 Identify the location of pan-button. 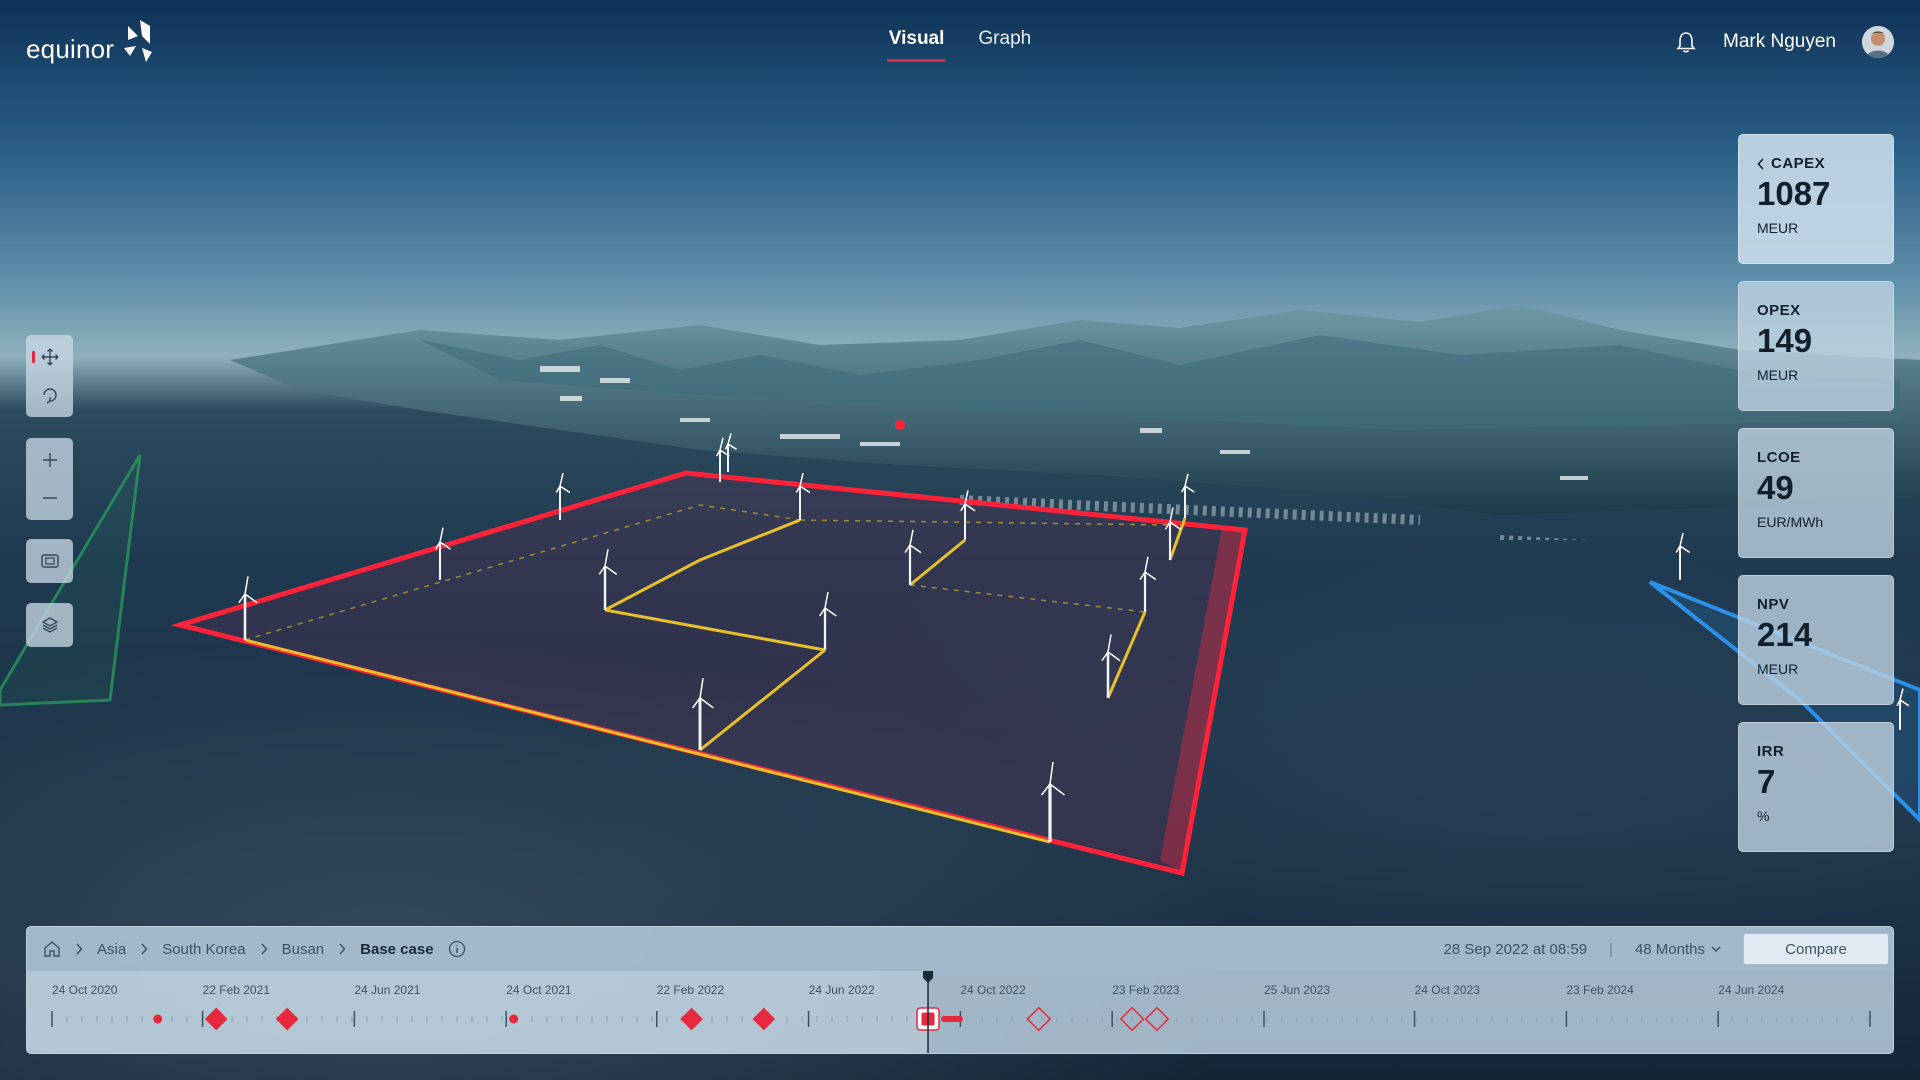
(49, 357).